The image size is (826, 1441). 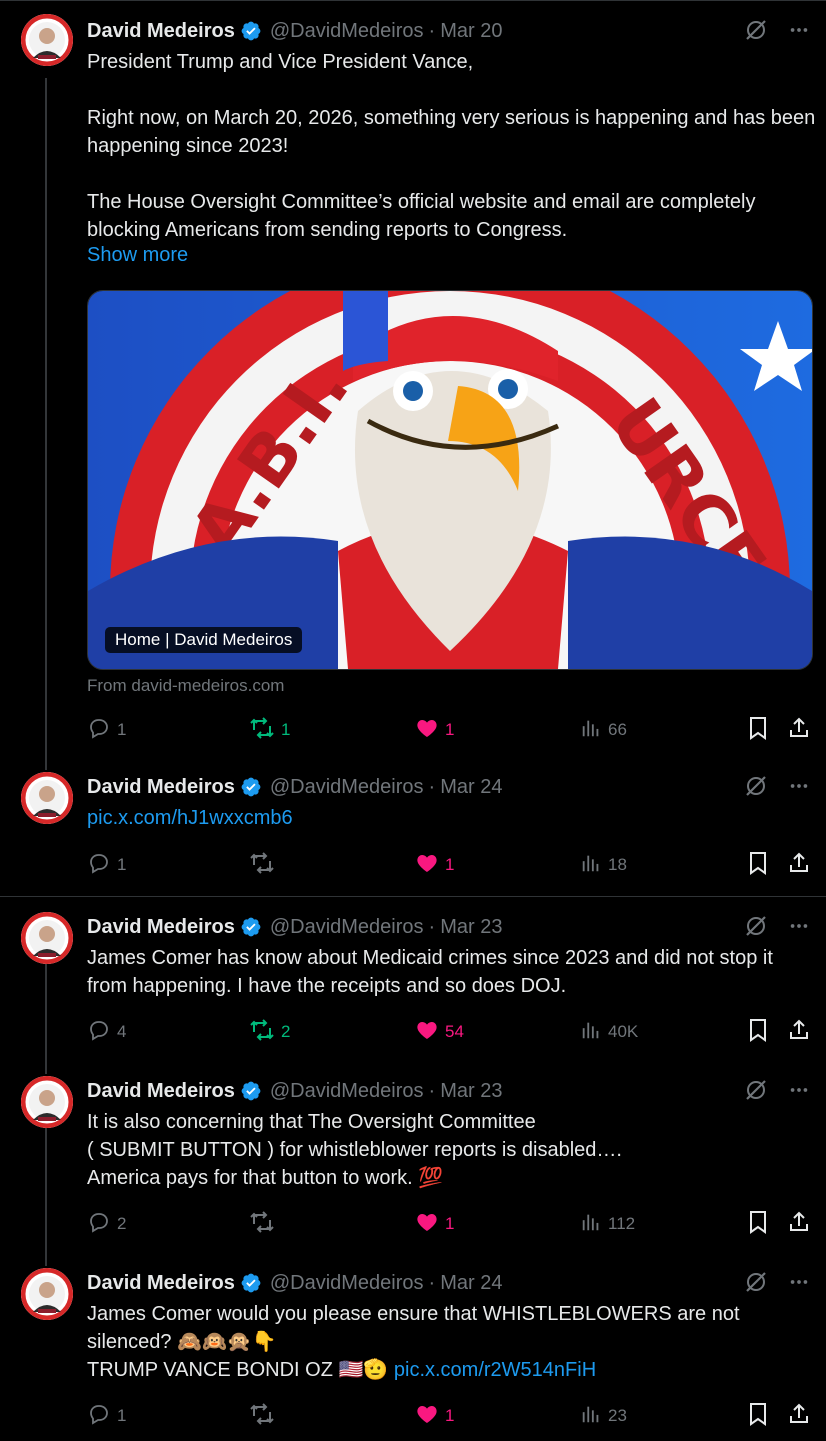 I want to click on tweet-header: David Medeiros @DavidMedeiros · Mar 24, so click(x=294, y=787).